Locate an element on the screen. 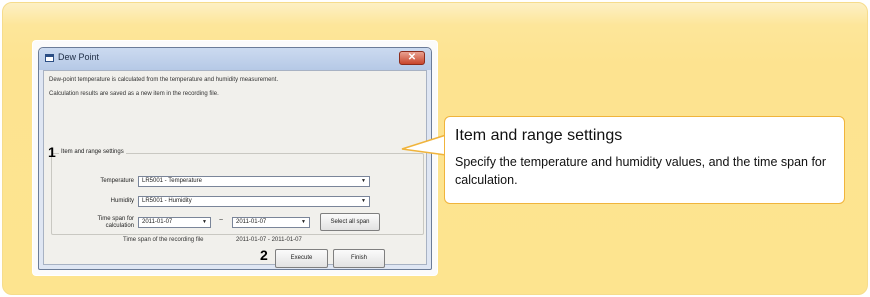 Image resolution: width=870 pixels, height=297 pixels. humidity-select: LR5001 - Humidity ▼ is located at coordinates (254, 201).